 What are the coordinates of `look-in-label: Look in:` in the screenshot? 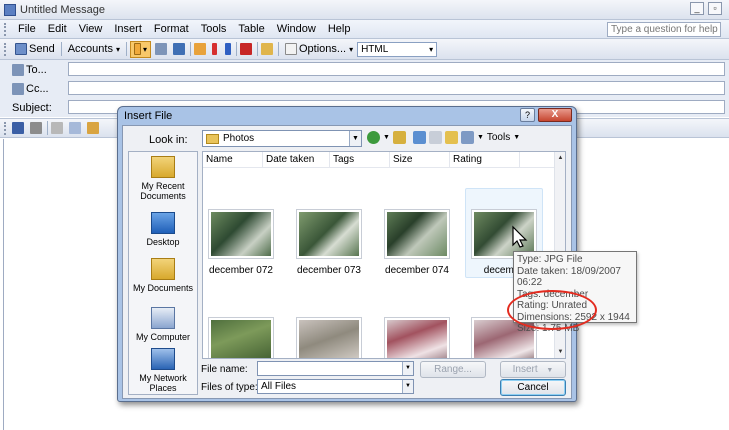 It's located at (168, 140).